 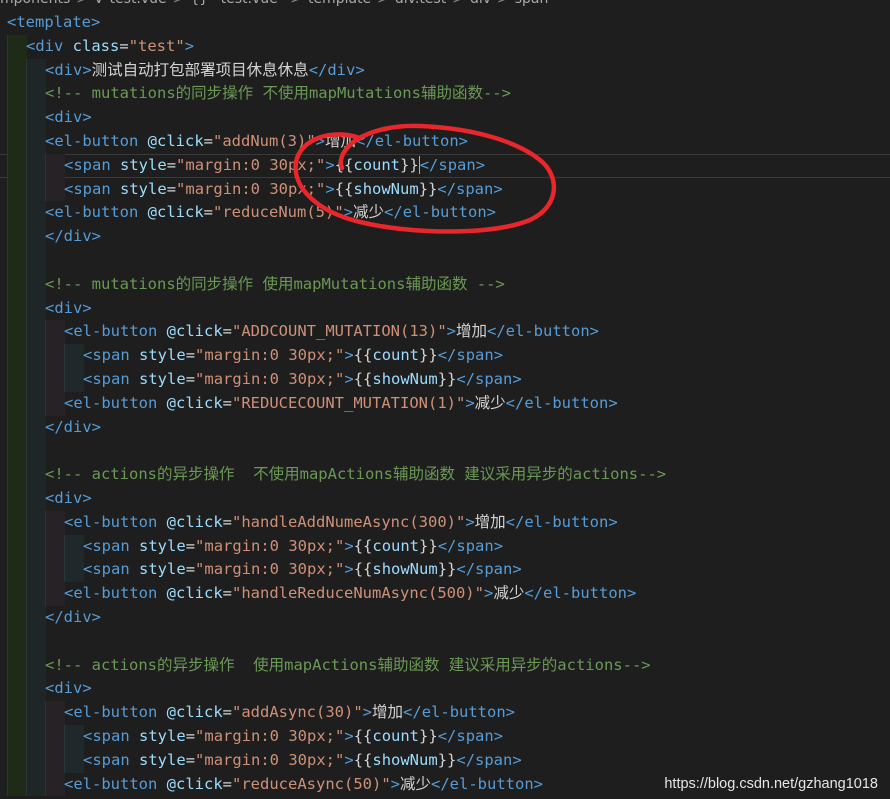 What do you see at coordinates (386, 188) in the screenshot?
I see `code-token-var: showNum` at bounding box center [386, 188].